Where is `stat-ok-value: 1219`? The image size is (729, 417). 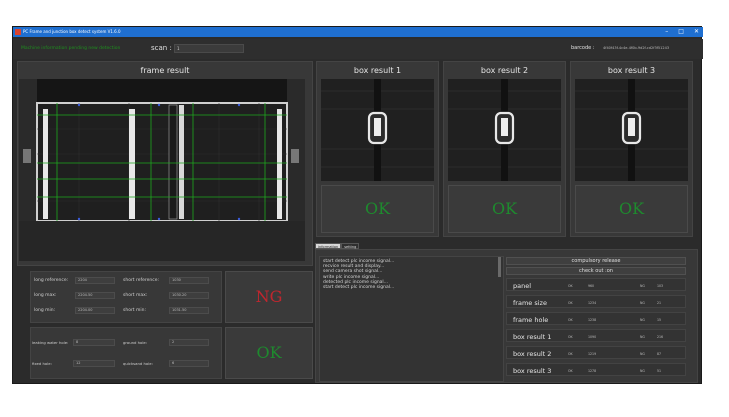
stat-ok-value: 1219 is located at coordinates (592, 354).